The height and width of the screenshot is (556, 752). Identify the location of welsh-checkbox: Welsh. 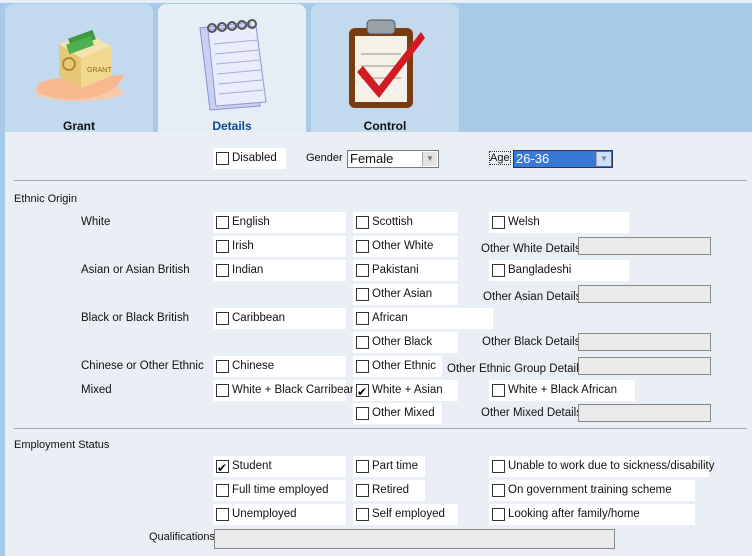
(559, 222).